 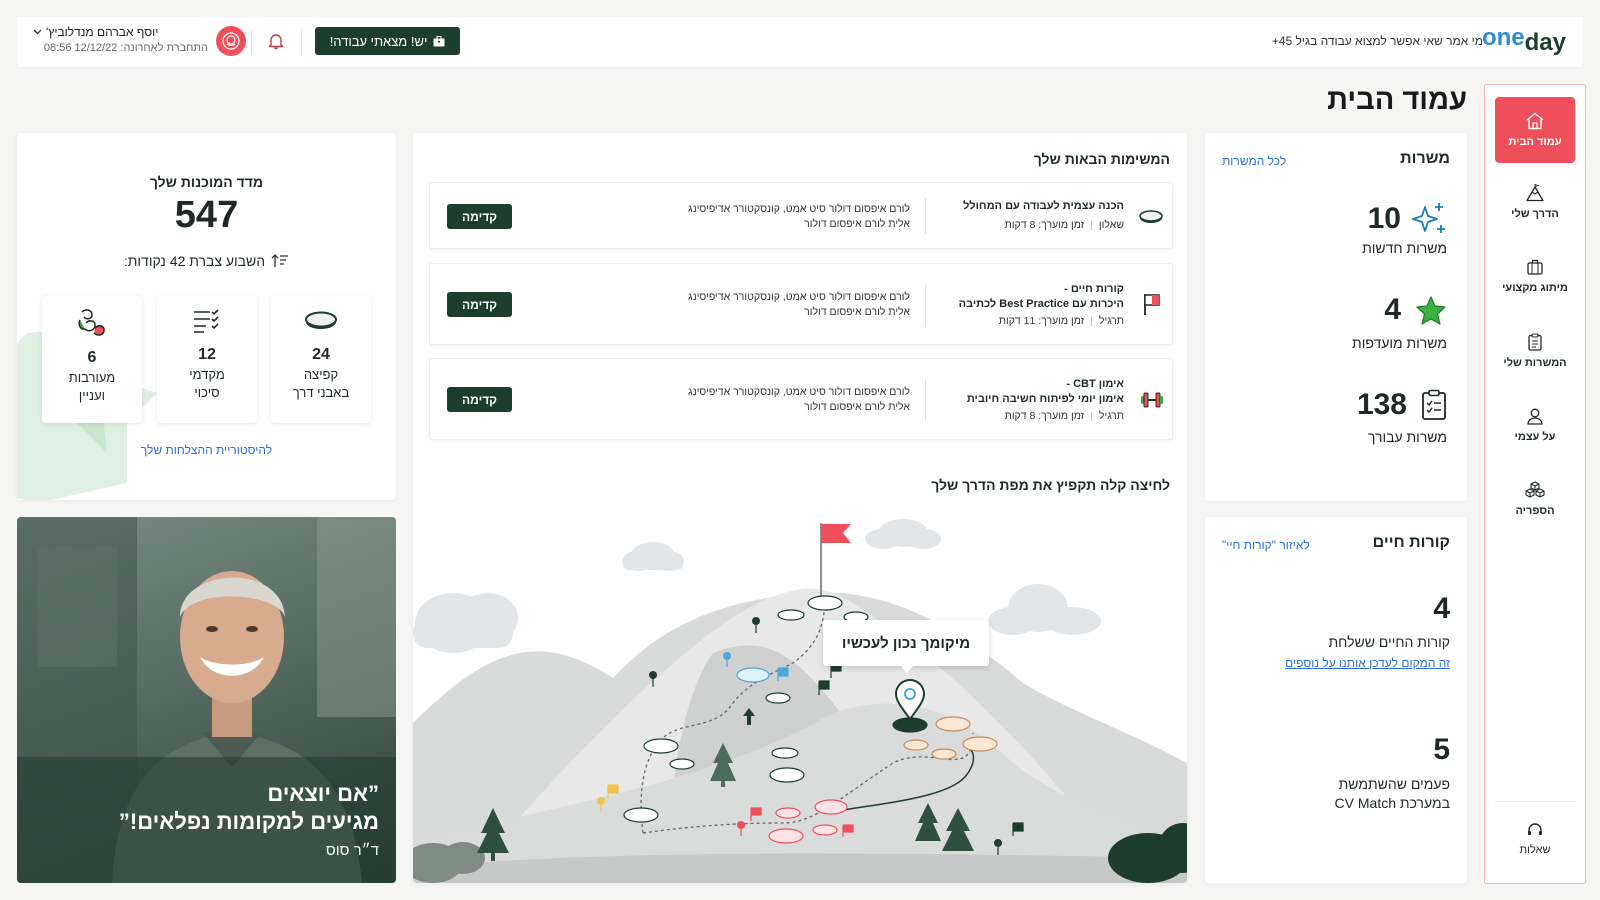 I want to click on sidebar-item-home: עמוד הבית, so click(x=1535, y=130).